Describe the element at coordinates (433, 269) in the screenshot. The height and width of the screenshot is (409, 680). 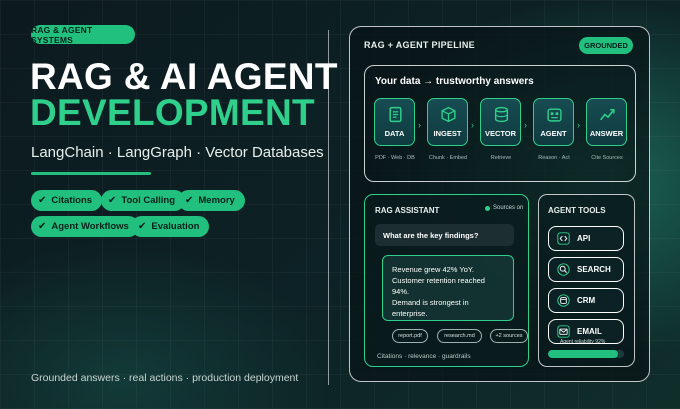
I see `answer-line: Revenue grew 42% YoY.` at that location.